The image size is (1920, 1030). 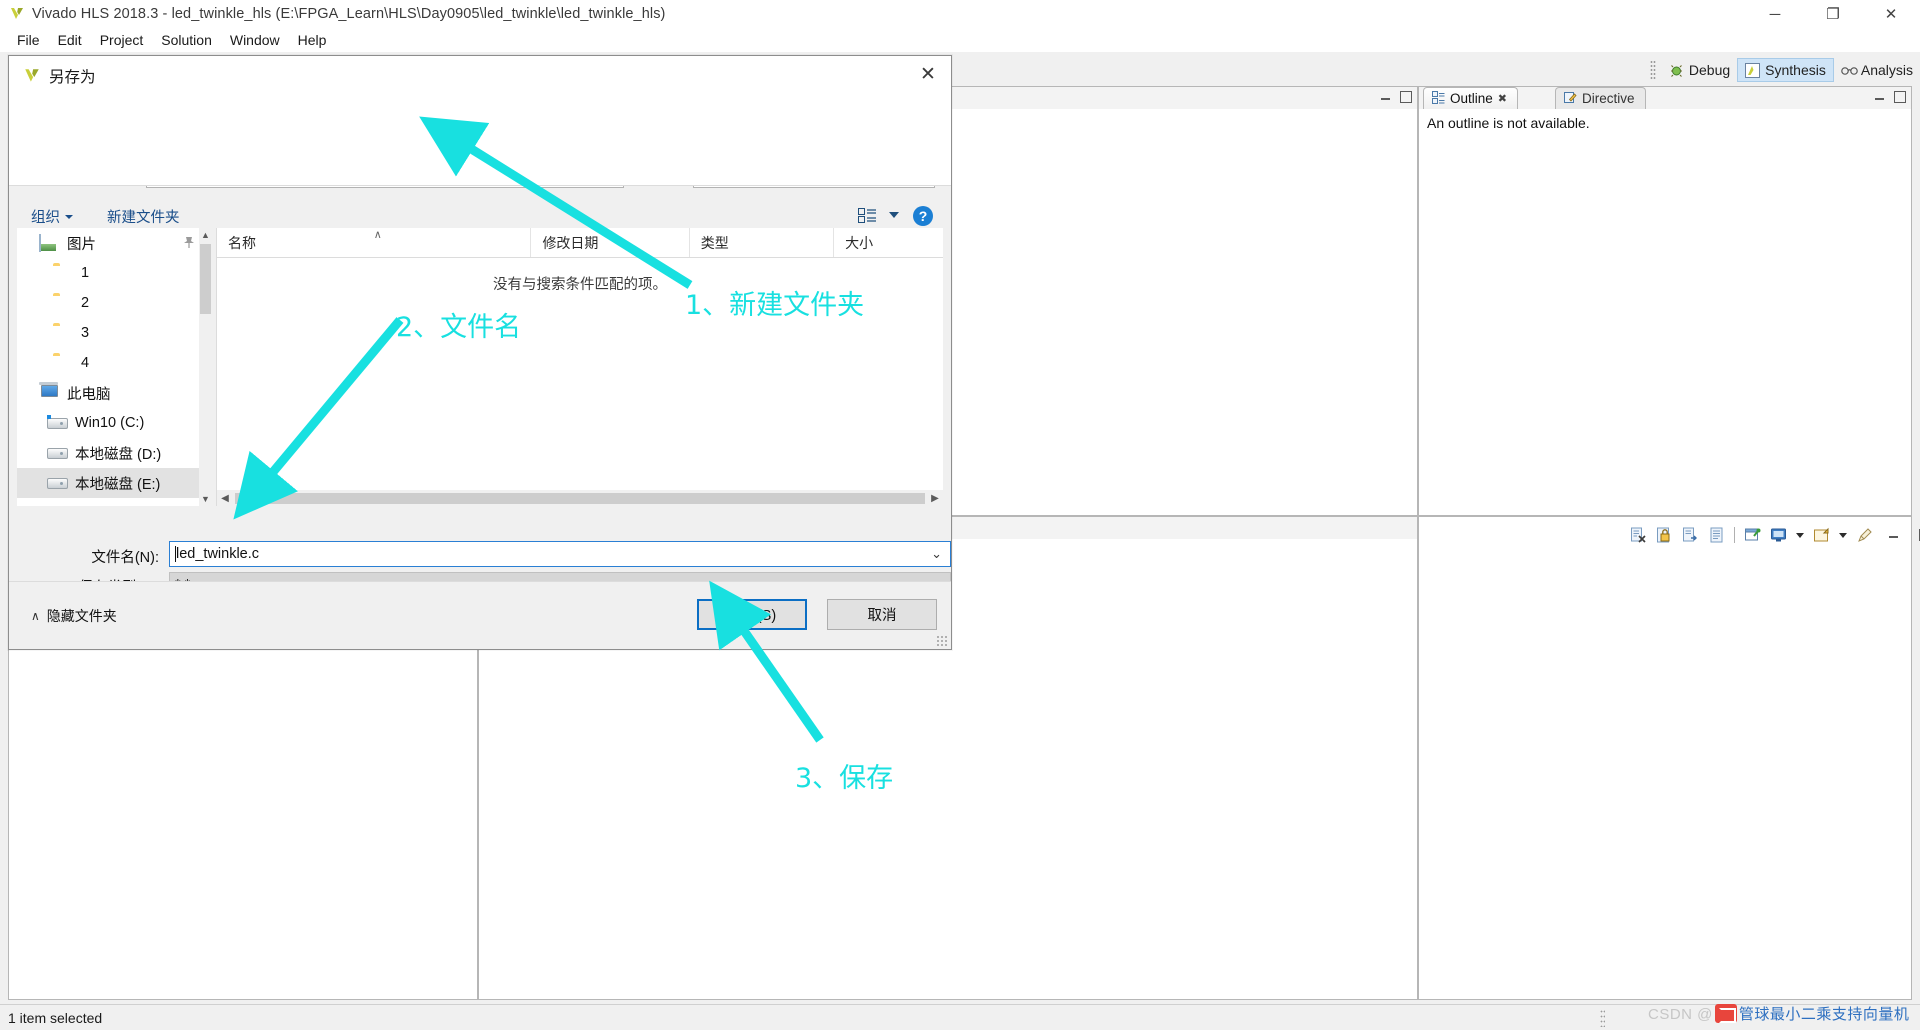 I want to click on maximize-pane-icon, so click(x=1406, y=97).